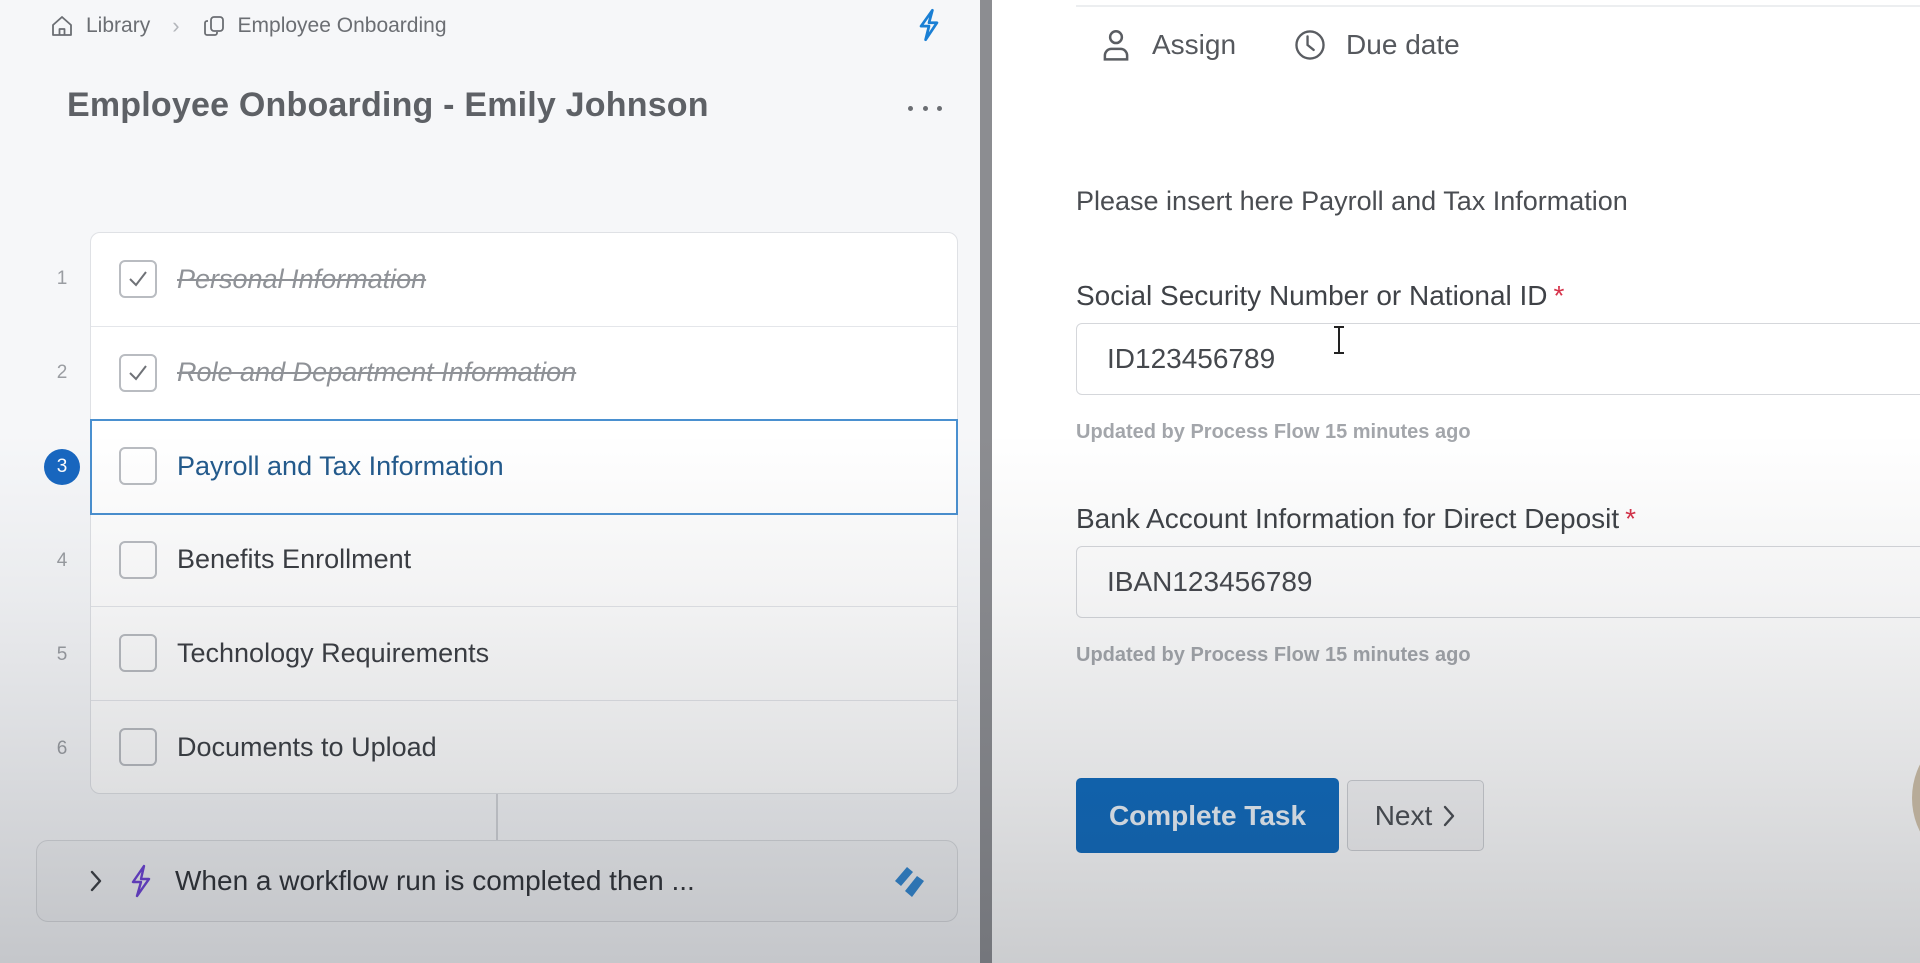  I want to click on step-number: 5, so click(62, 654).